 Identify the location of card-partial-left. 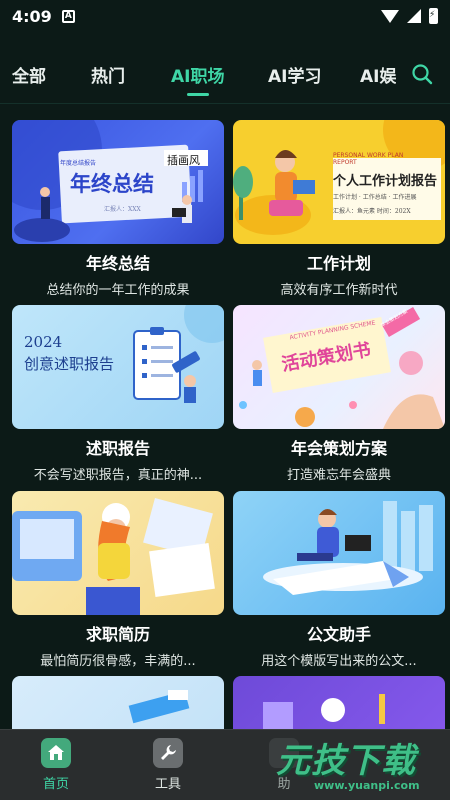
(118, 702).